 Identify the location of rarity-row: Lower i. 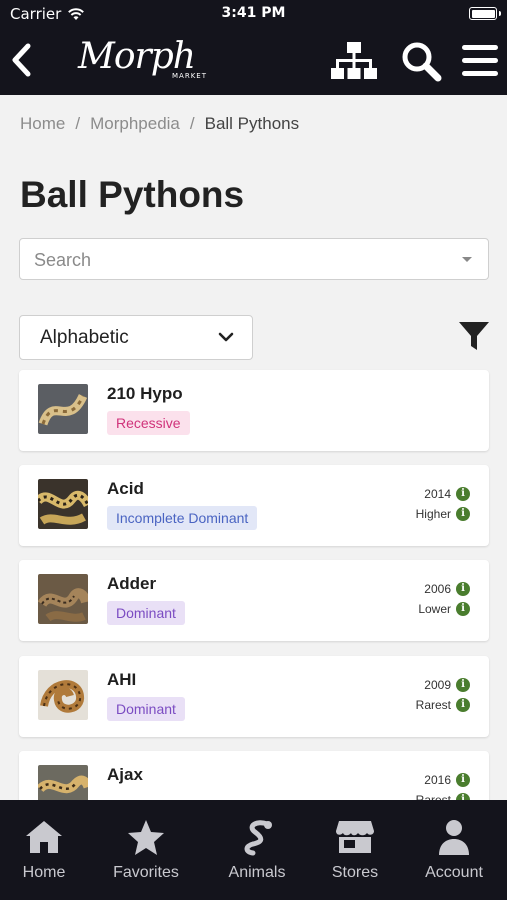
(444, 609).